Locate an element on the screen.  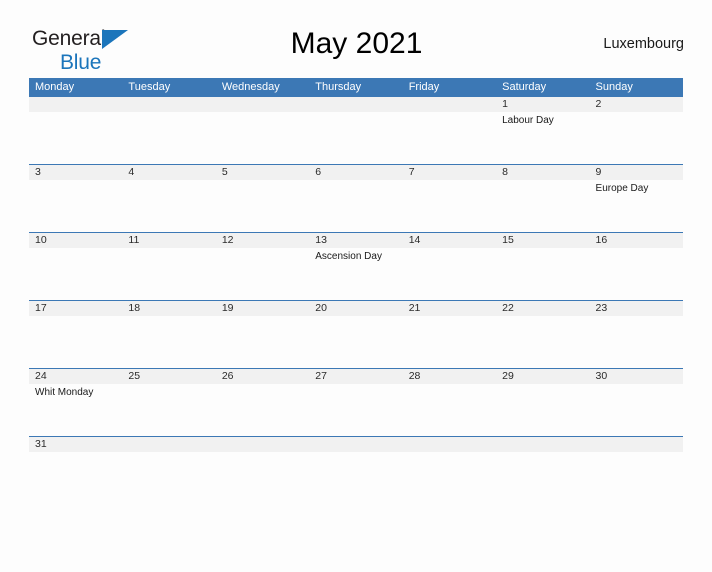
week-days: 17 18 19 20 21 22 23 is located at coordinates (356, 334).